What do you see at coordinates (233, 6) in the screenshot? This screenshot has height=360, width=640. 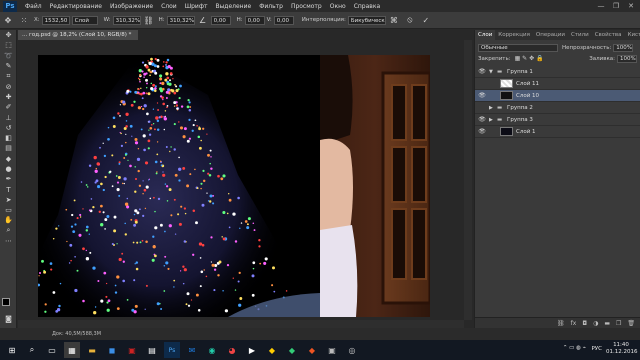 I see `menu-select: Выделение` at bounding box center [233, 6].